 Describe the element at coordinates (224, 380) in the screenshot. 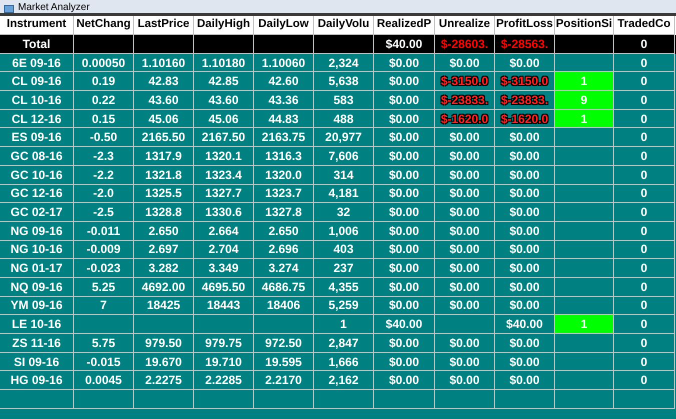

I see `table-cell: 2.2285` at that location.